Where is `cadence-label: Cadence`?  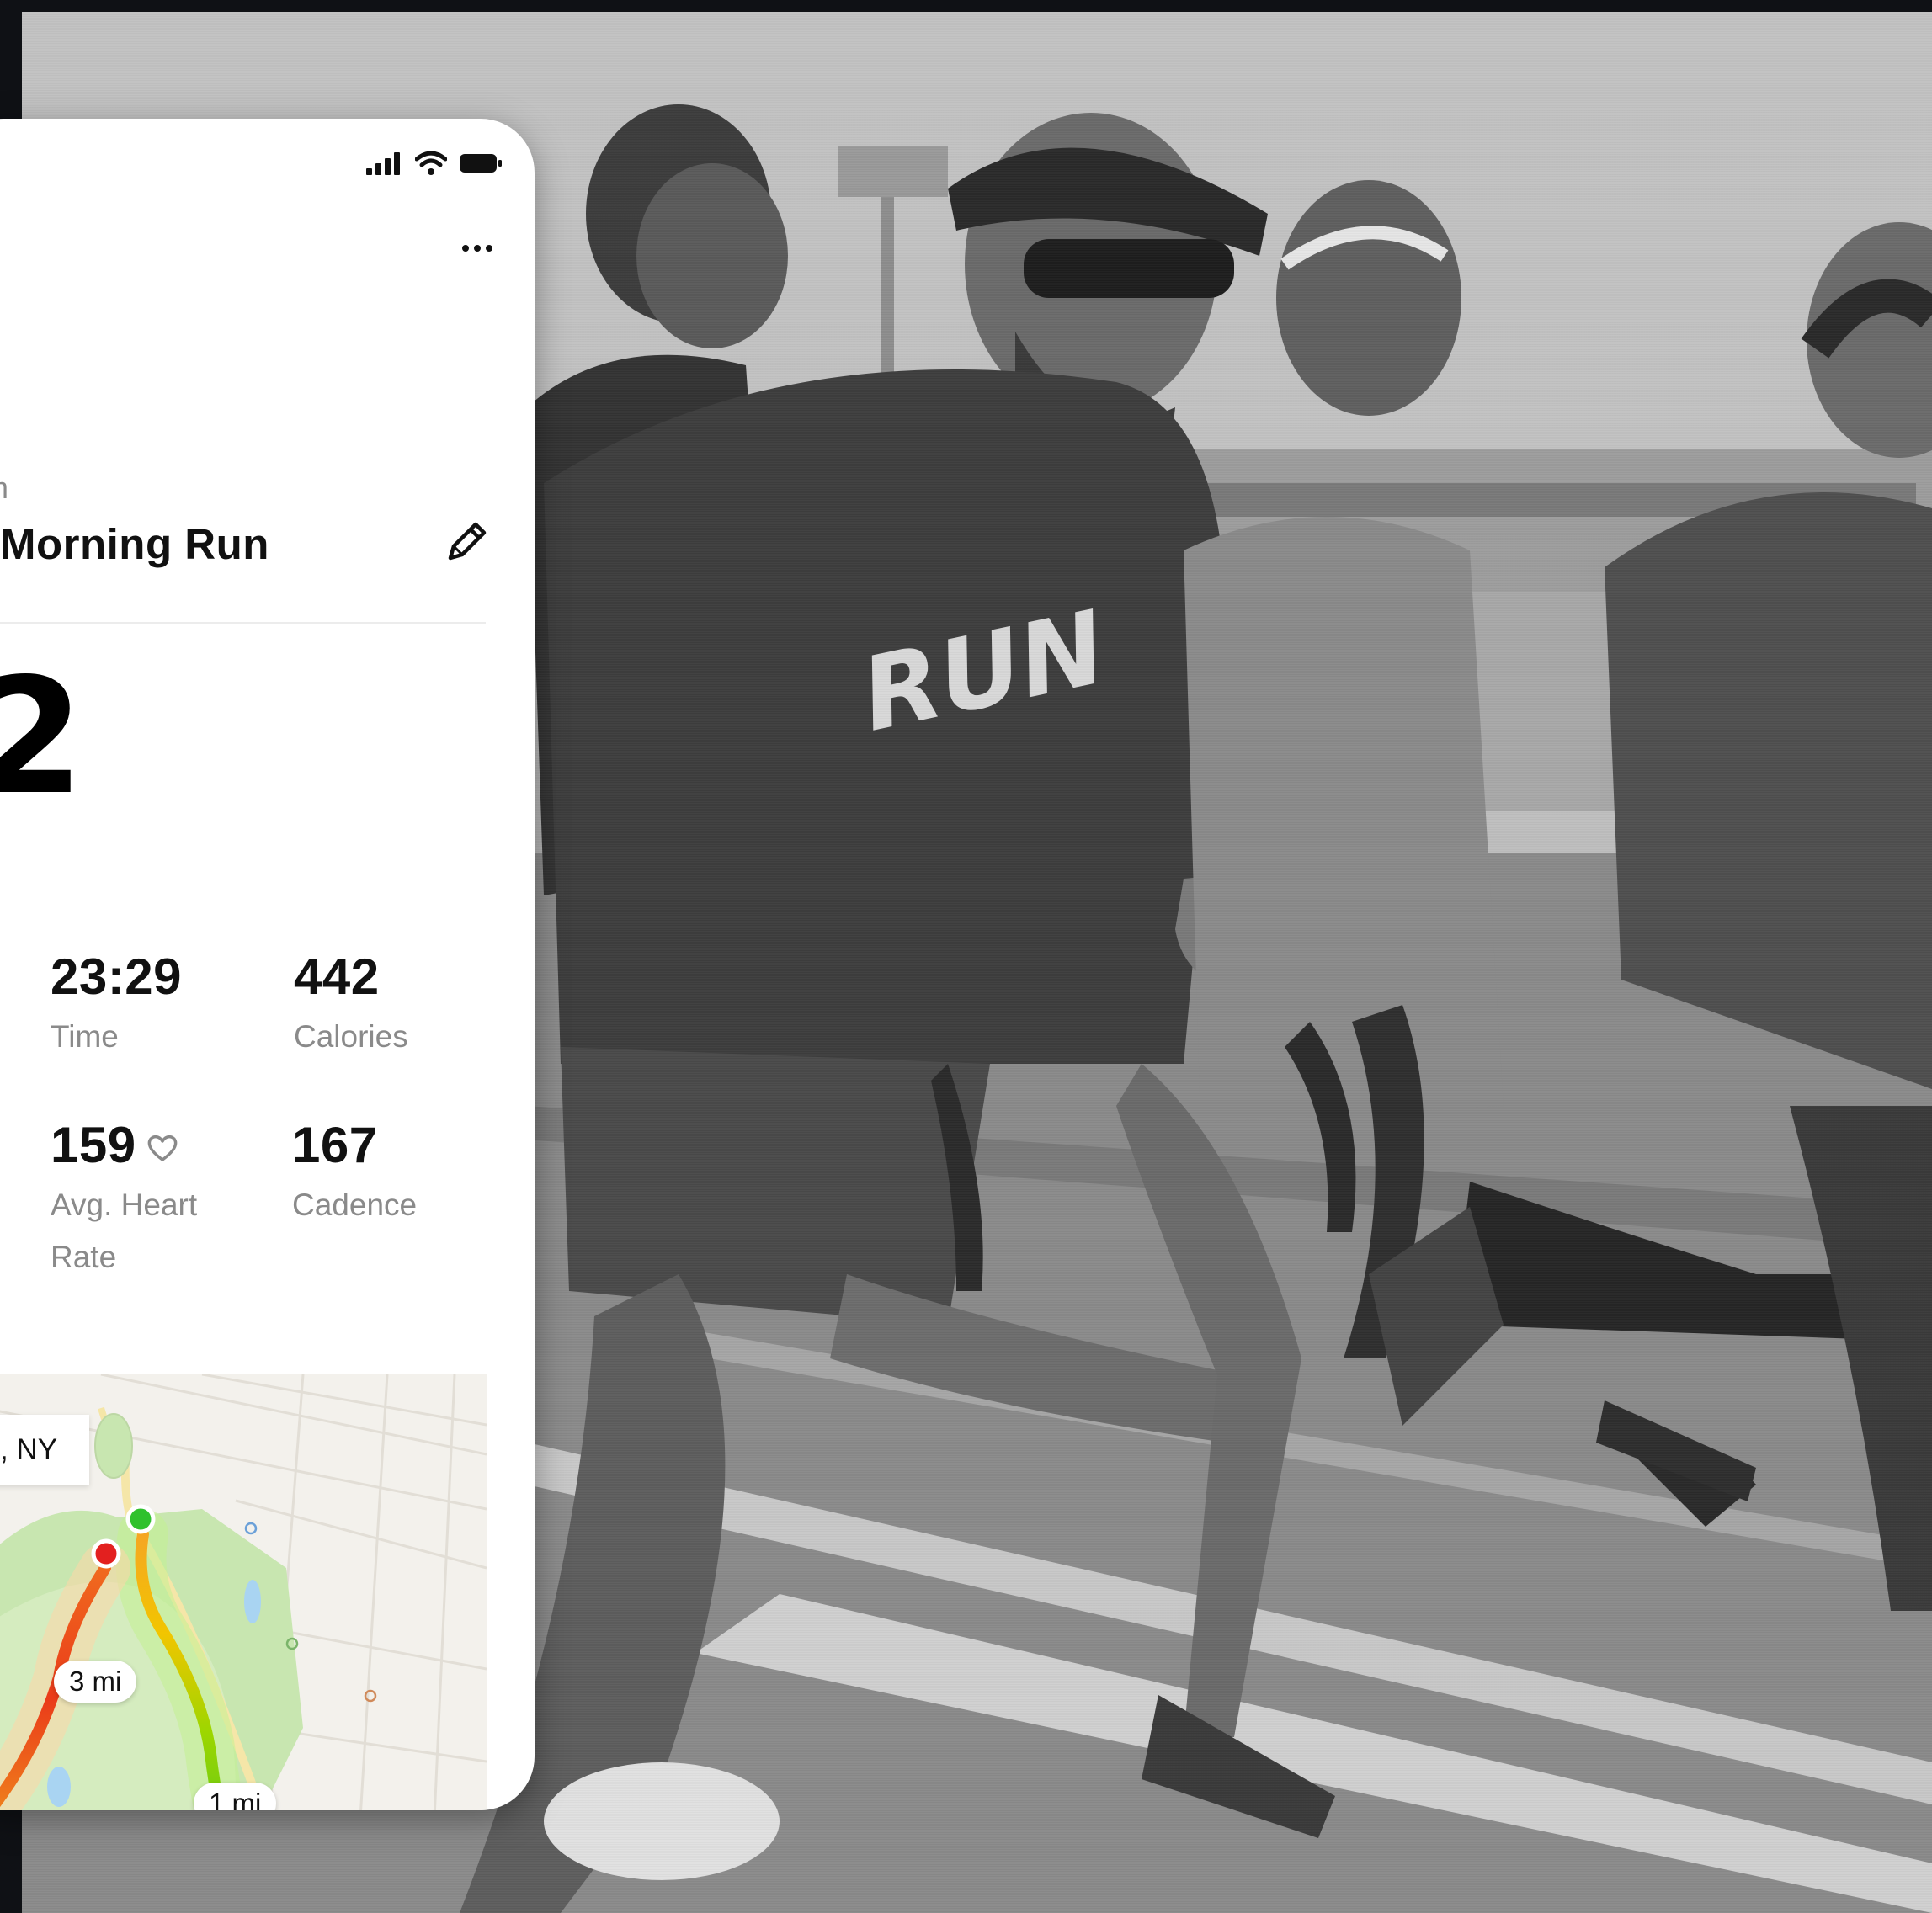 cadence-label: Cadence is located at coordinates (355, 1205).